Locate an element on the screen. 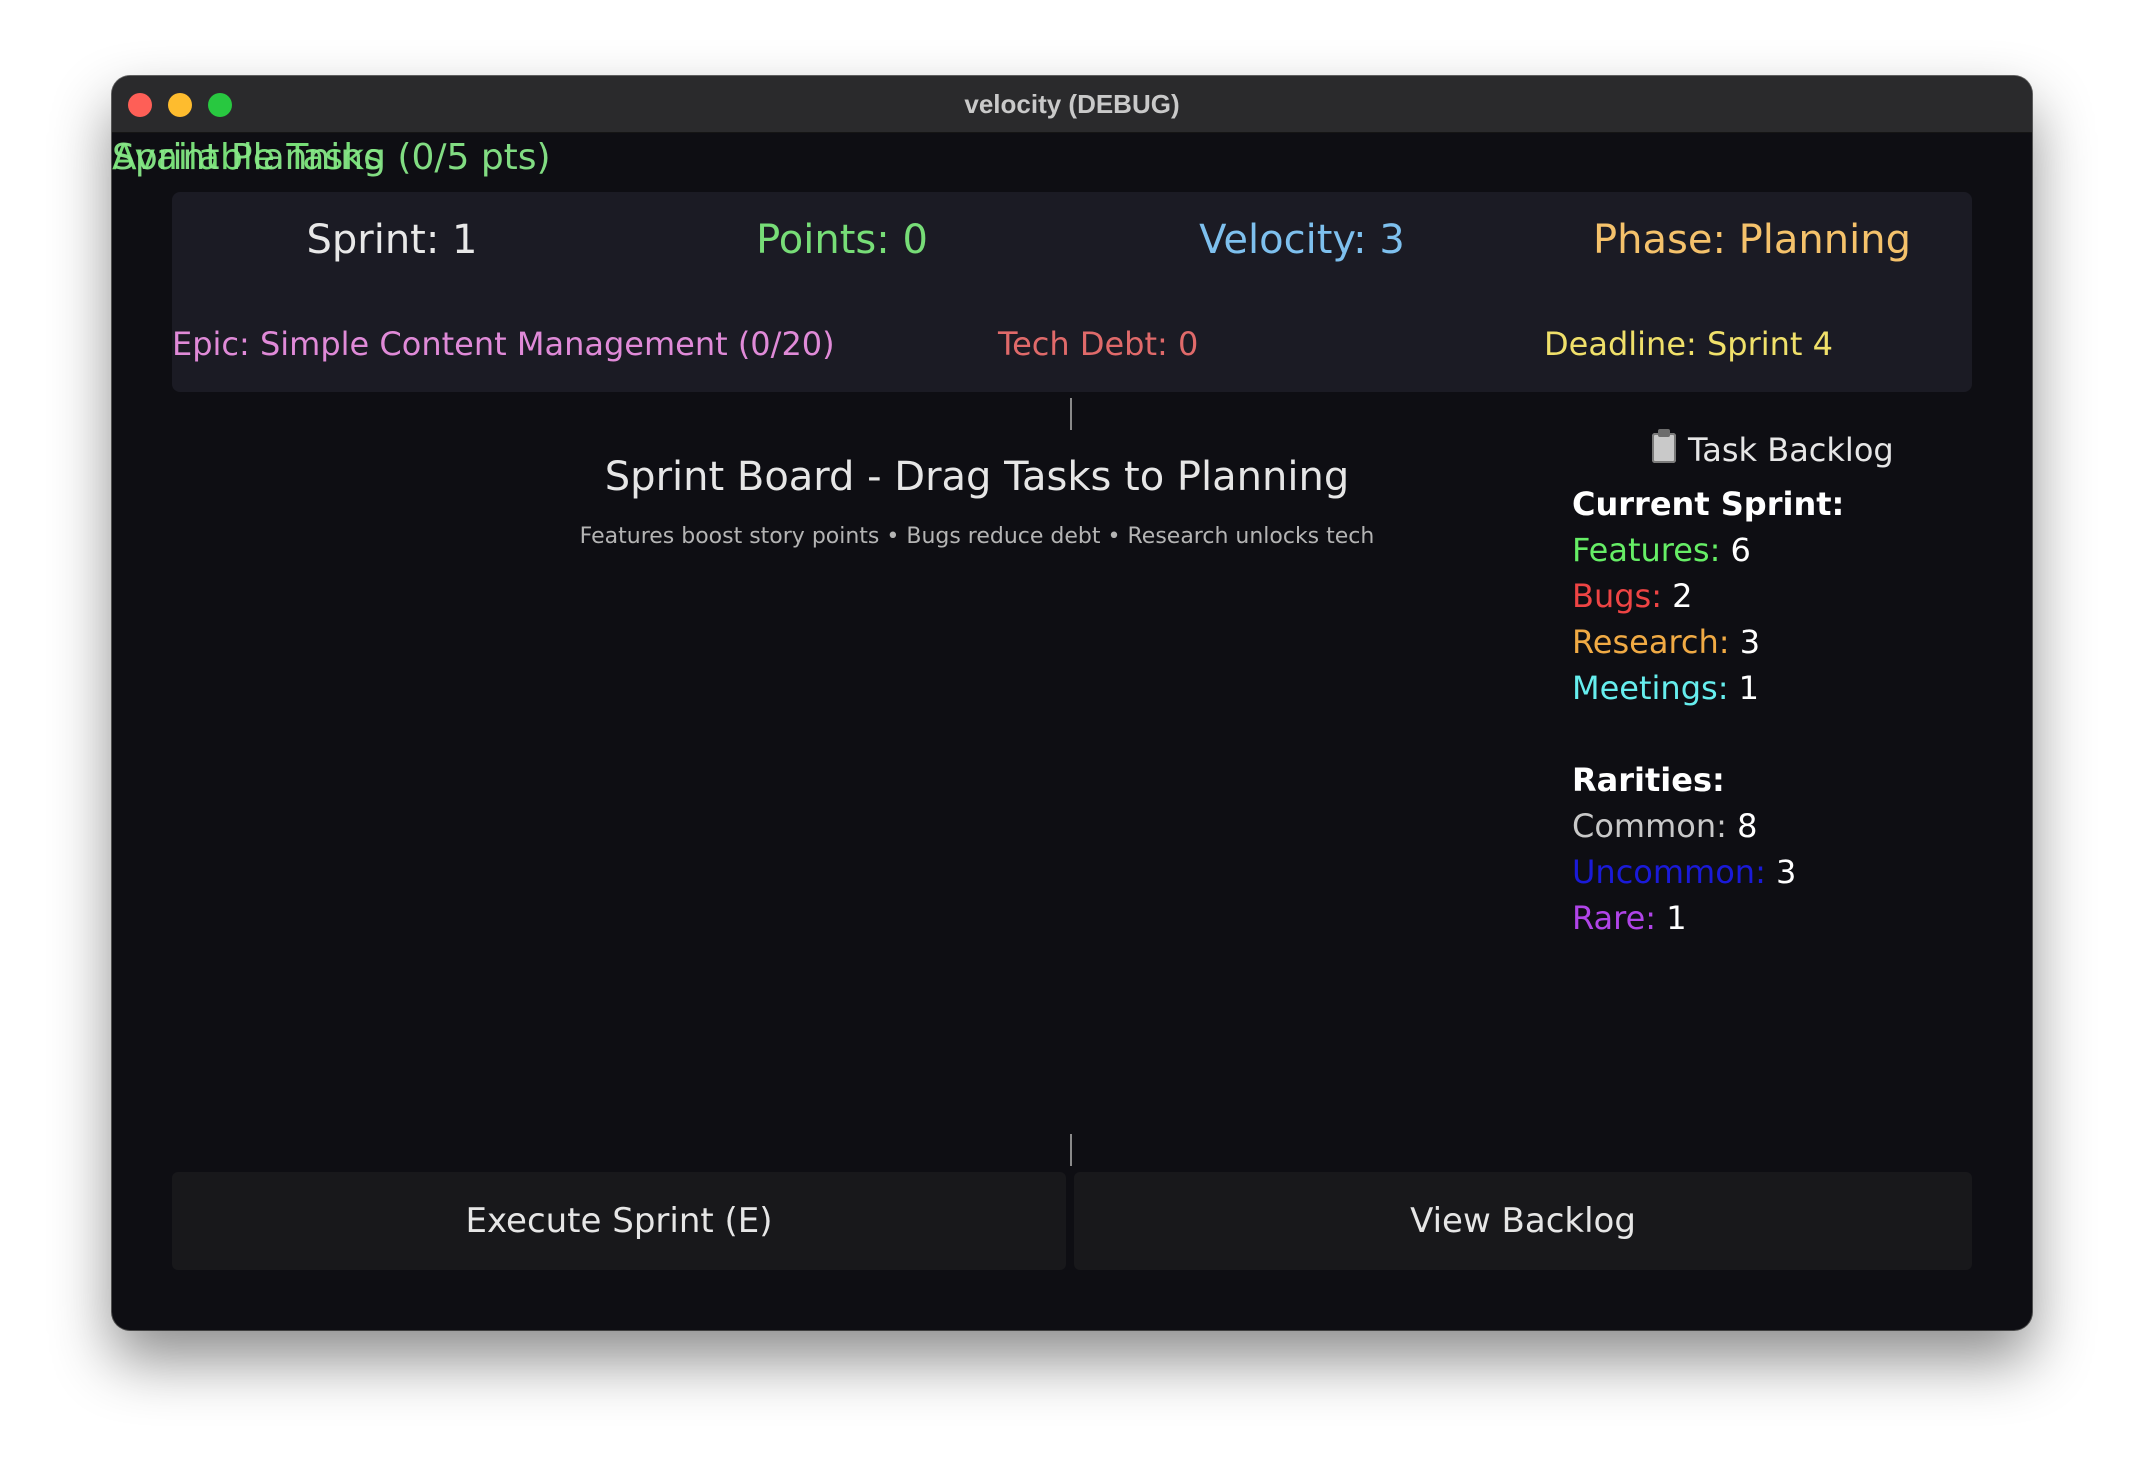  category-research: Research: 3 is located at coordinates (1666, 642).